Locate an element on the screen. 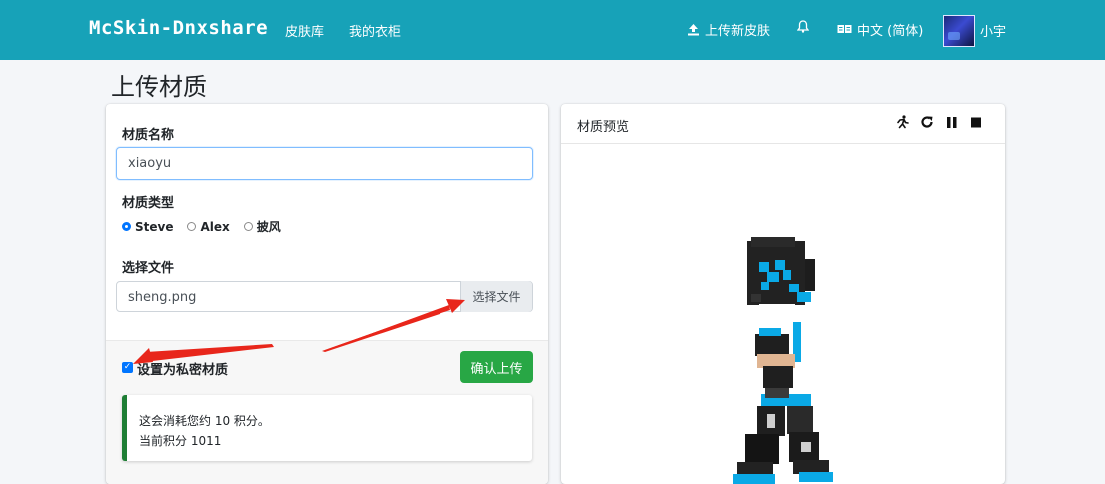  upload-skin-link: 上传新皮肤 is located at coordinates (728, 29).